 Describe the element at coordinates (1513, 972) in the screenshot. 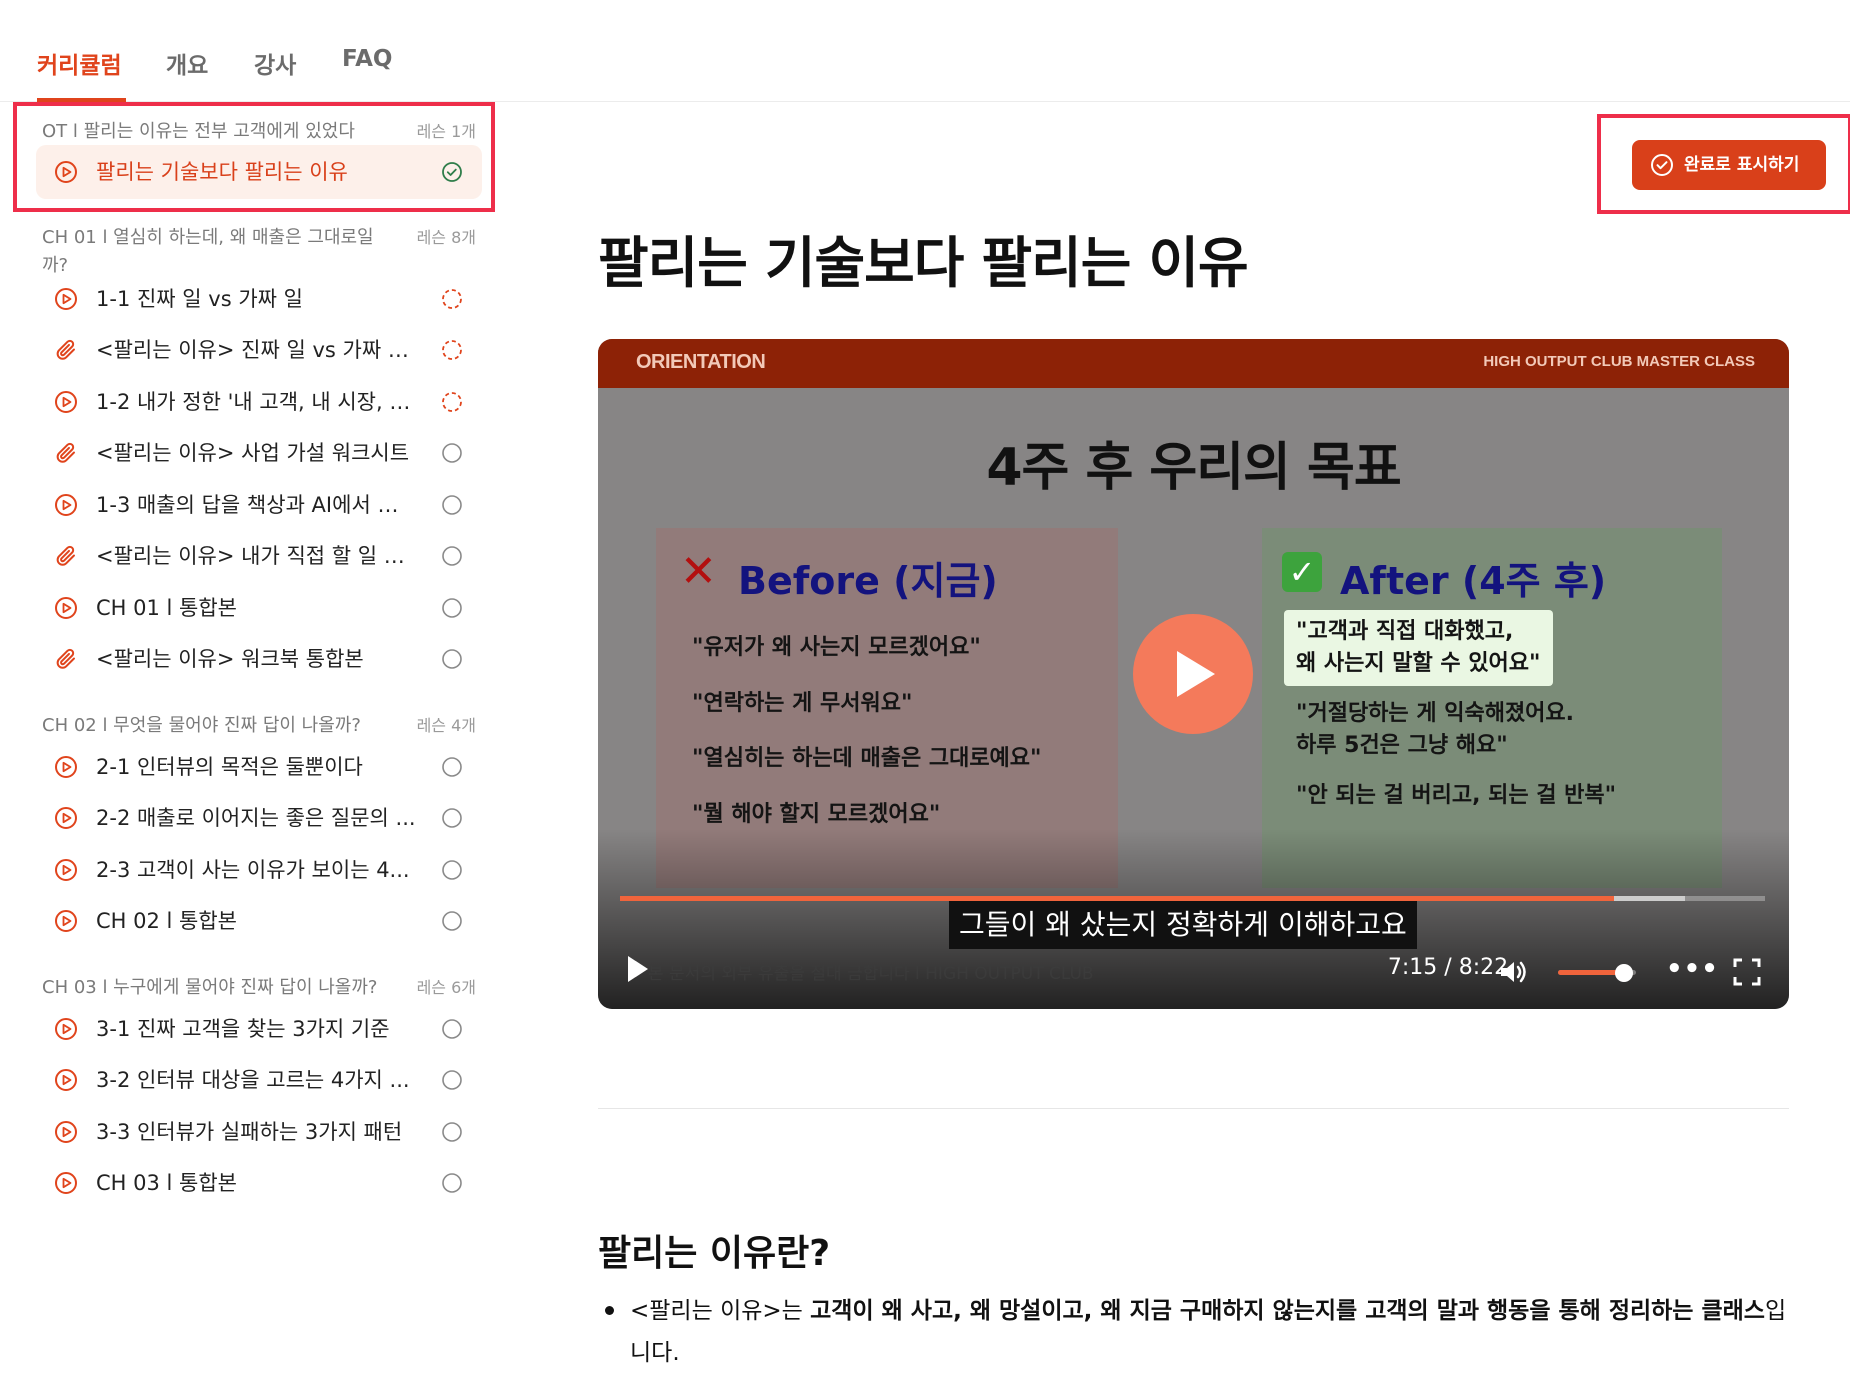

I see `volume-icon` at that location.